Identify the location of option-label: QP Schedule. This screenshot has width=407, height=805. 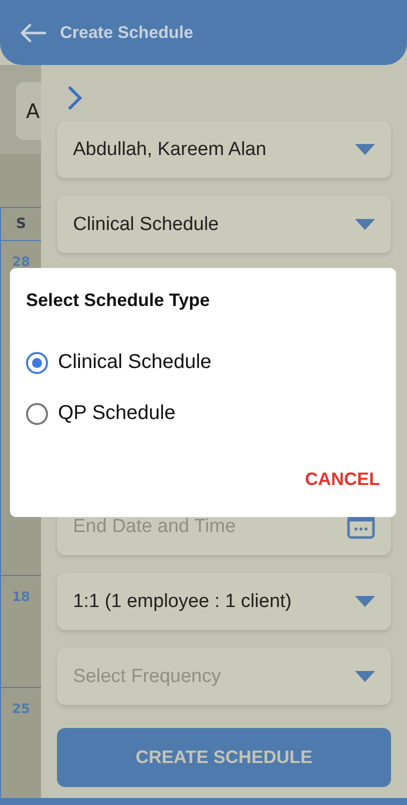
(117, 413).